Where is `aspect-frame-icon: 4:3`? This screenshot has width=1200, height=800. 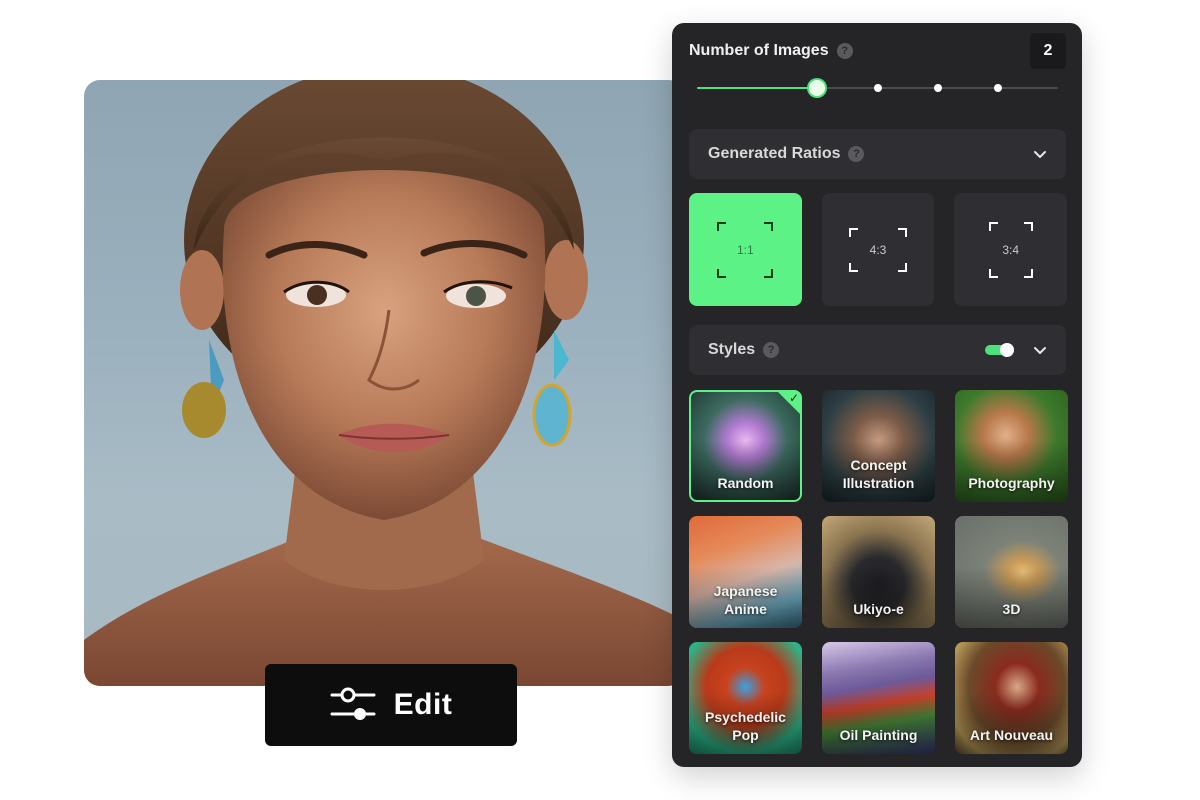
aspect-frame-icon: 4:3 is located at coordinates (878, 249).